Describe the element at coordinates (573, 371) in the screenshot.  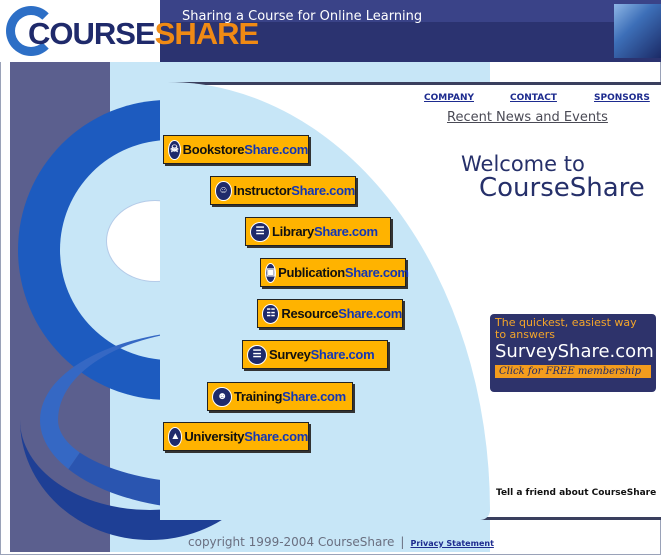
I see `ad-cta: Click for FREE membership` at that location.